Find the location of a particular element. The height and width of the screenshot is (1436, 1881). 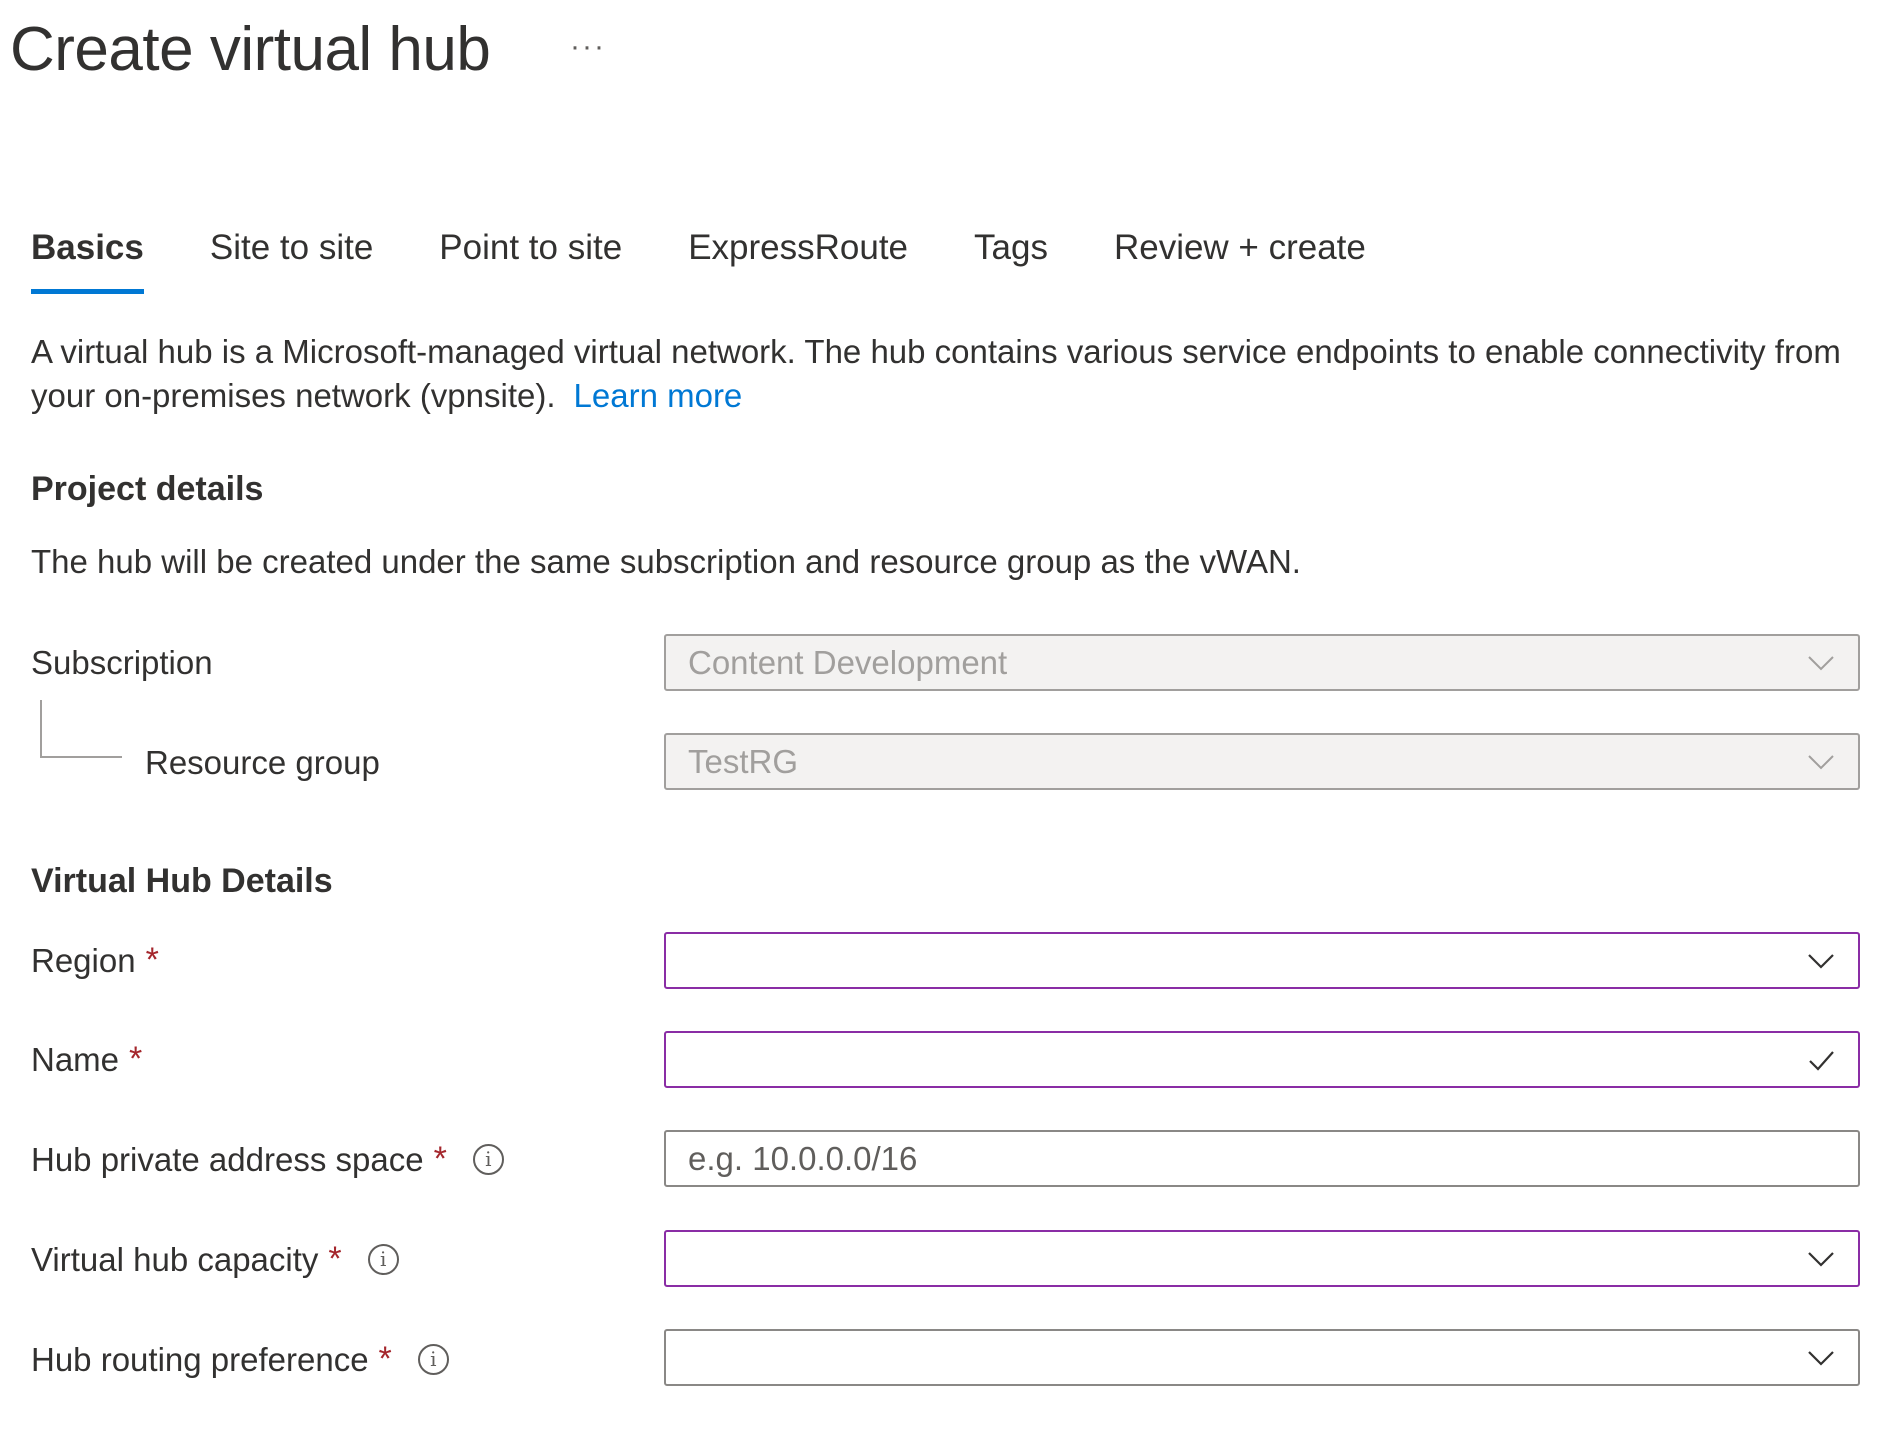

tab-basics: Basics is located at coordinates (87, 264).